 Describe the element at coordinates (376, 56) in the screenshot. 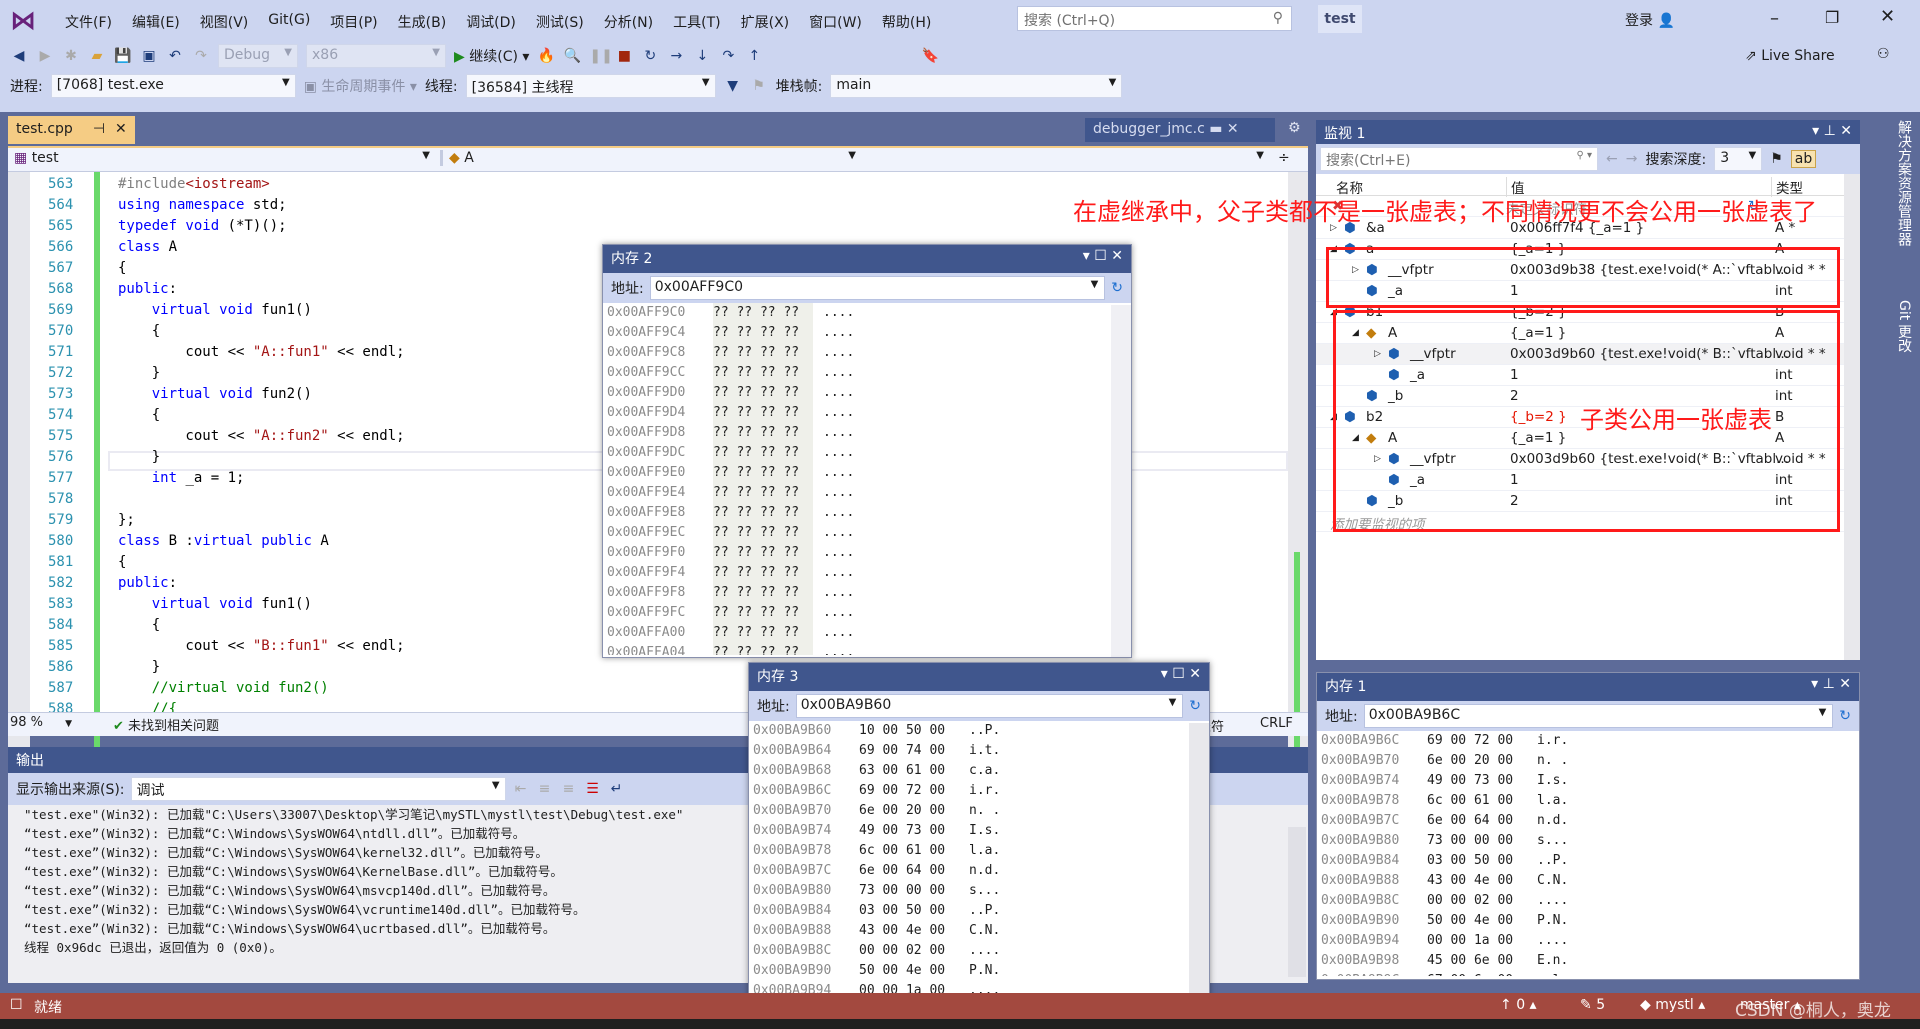

I see `platform-dropdown: x86 ▼` at that location.